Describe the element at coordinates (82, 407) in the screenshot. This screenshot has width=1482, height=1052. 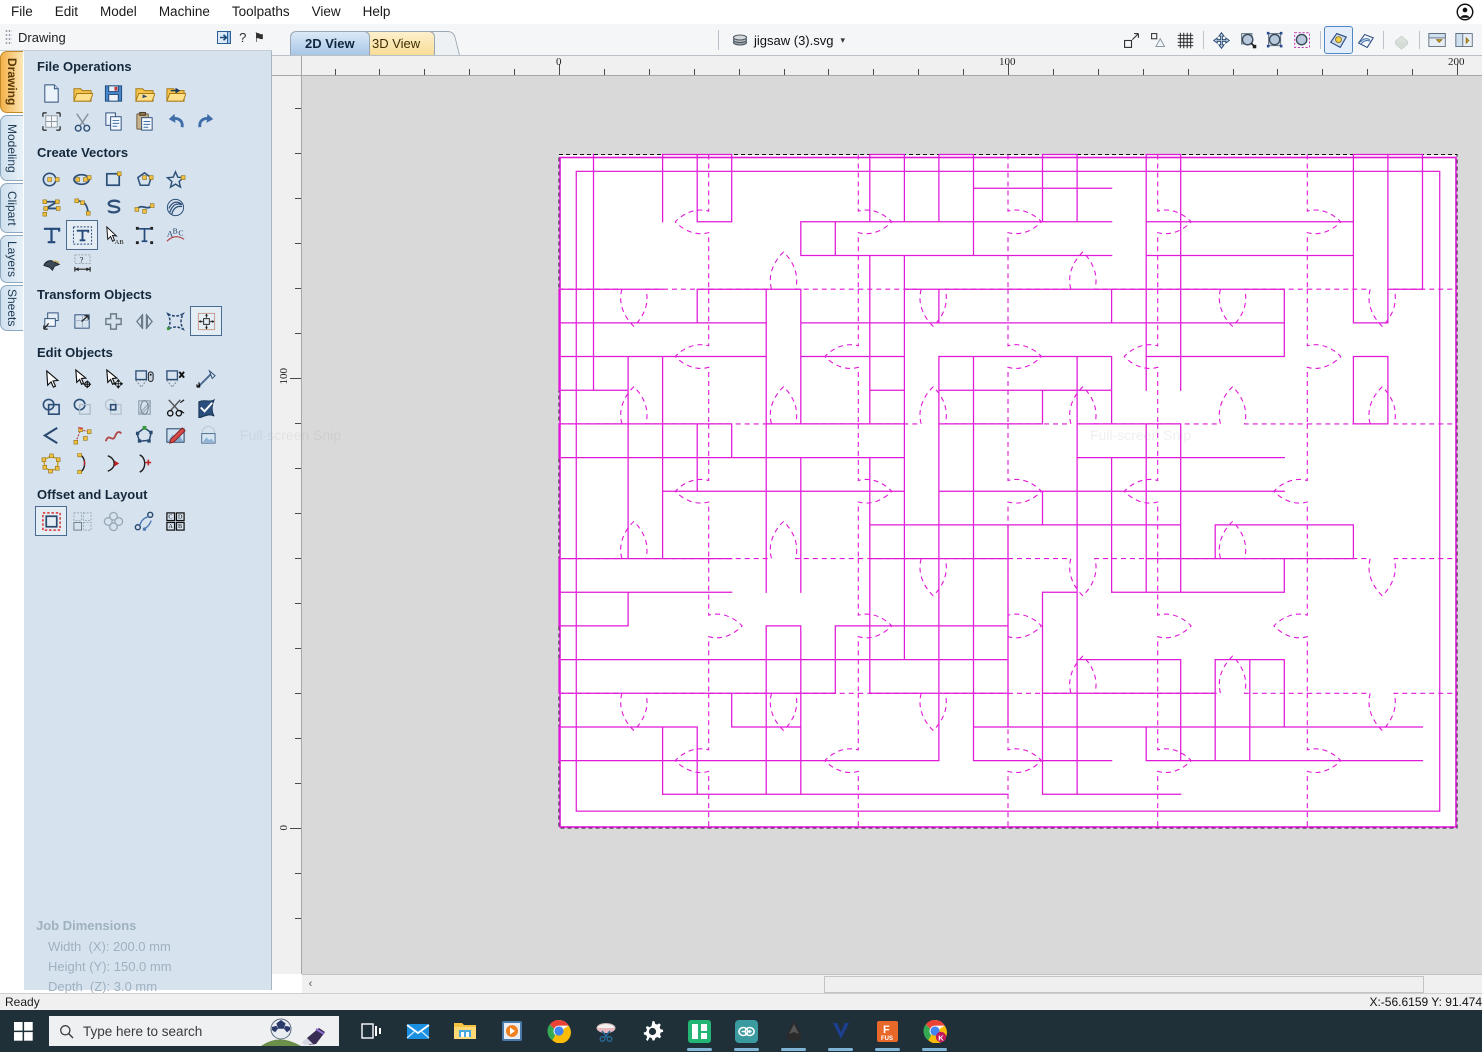
I see `subtract-vectors-icon` at that location.